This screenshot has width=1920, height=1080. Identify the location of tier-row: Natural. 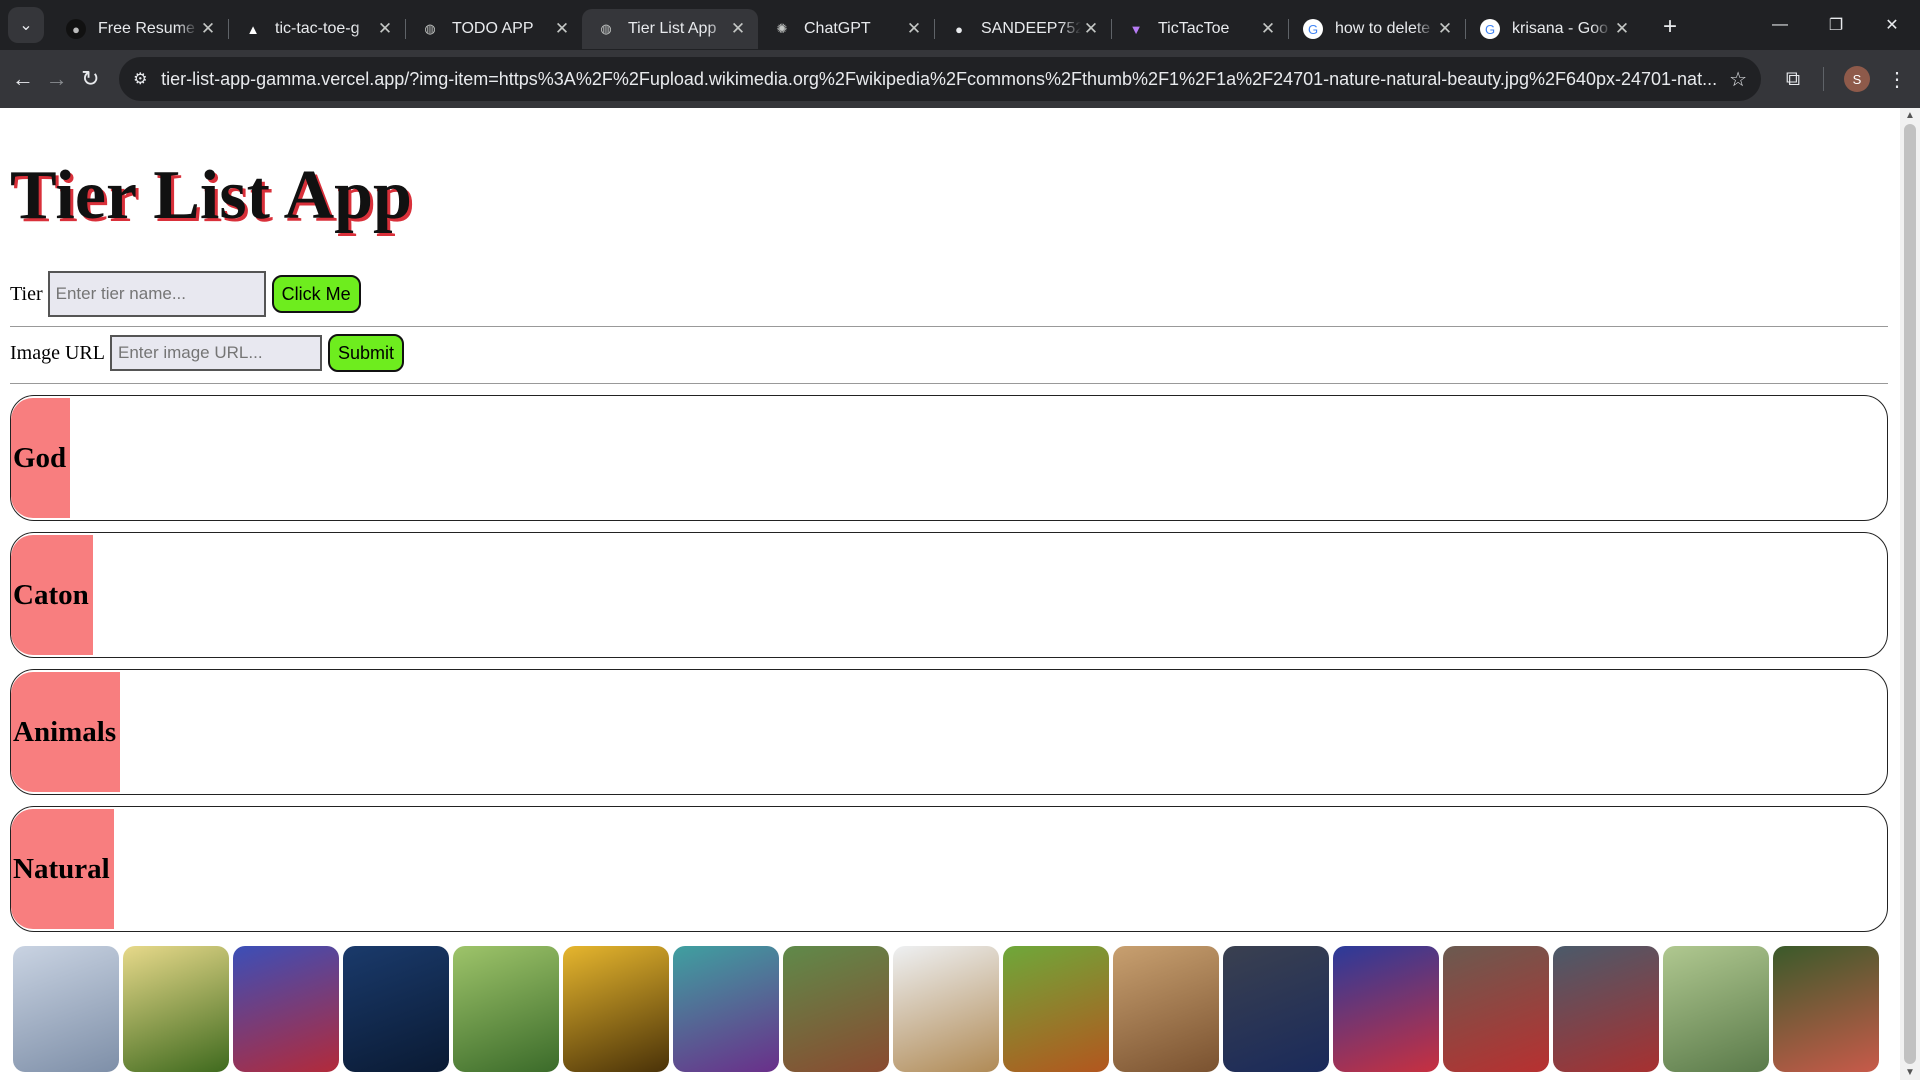
(949, 869).